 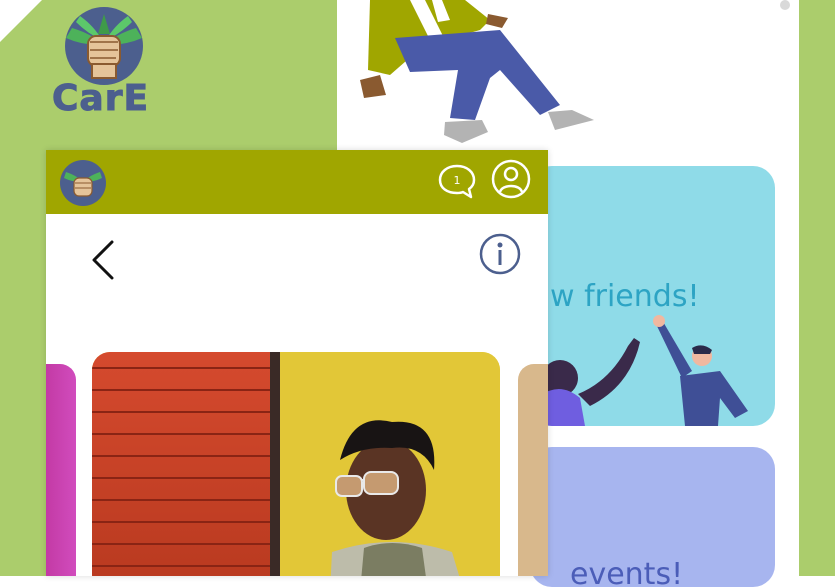 I want to click on back-icon, so click(x=103, y=260).